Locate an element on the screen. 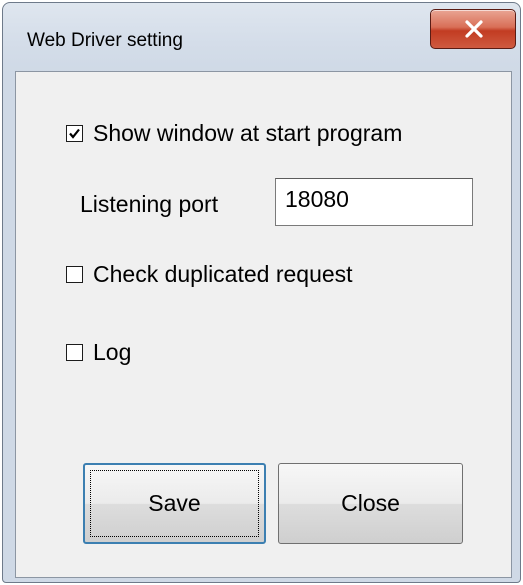  check-duplicated-option: Check duplicated request is located at coordinates (209, 274).